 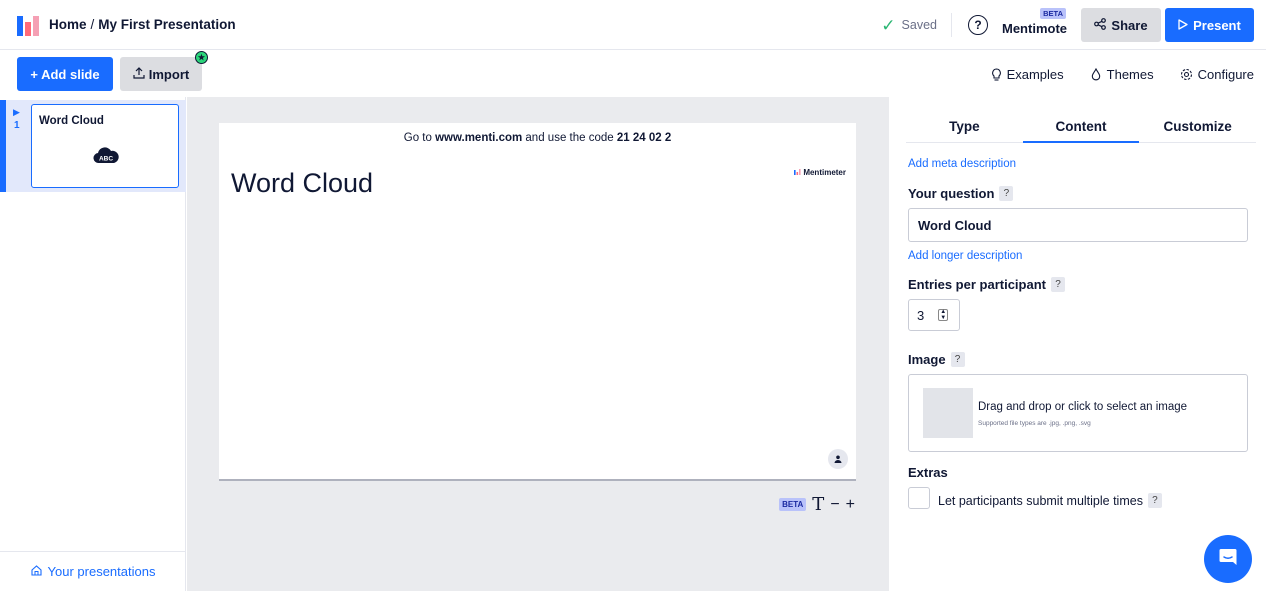 I want to click on join-prefix: Go to, so click(x=419, y=138).